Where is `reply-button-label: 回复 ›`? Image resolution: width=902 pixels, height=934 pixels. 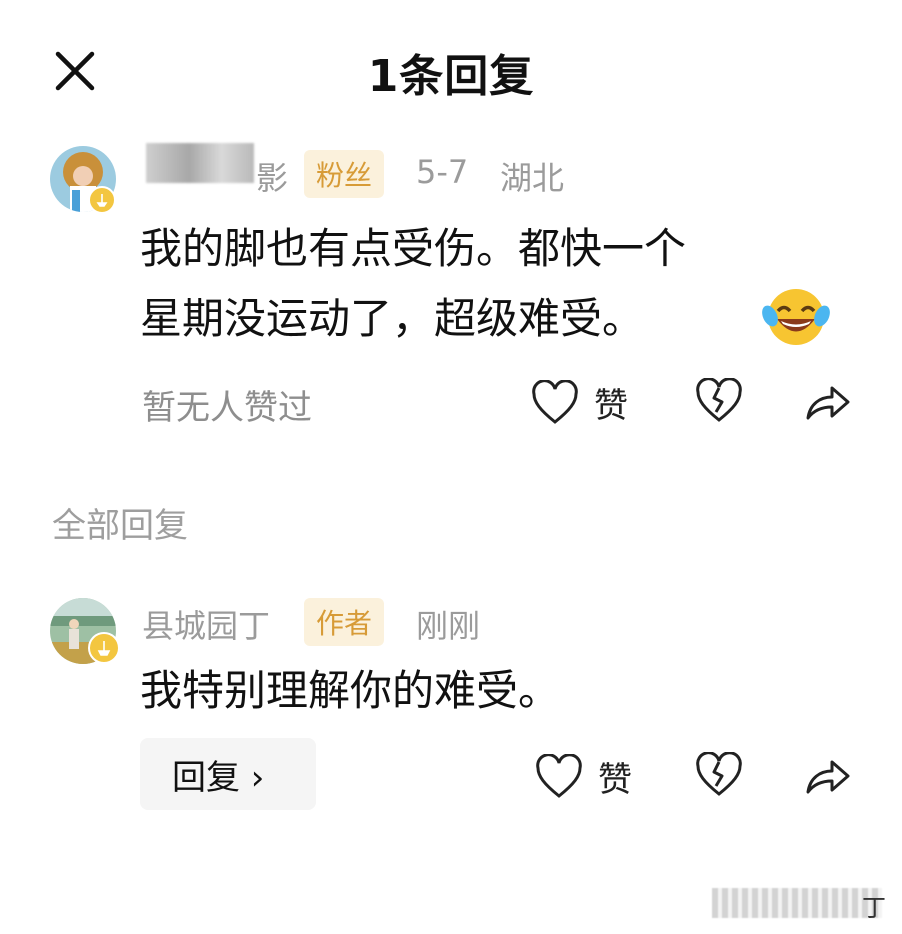
reply-button-label: 回复 › is located at coordinates (218, 777).